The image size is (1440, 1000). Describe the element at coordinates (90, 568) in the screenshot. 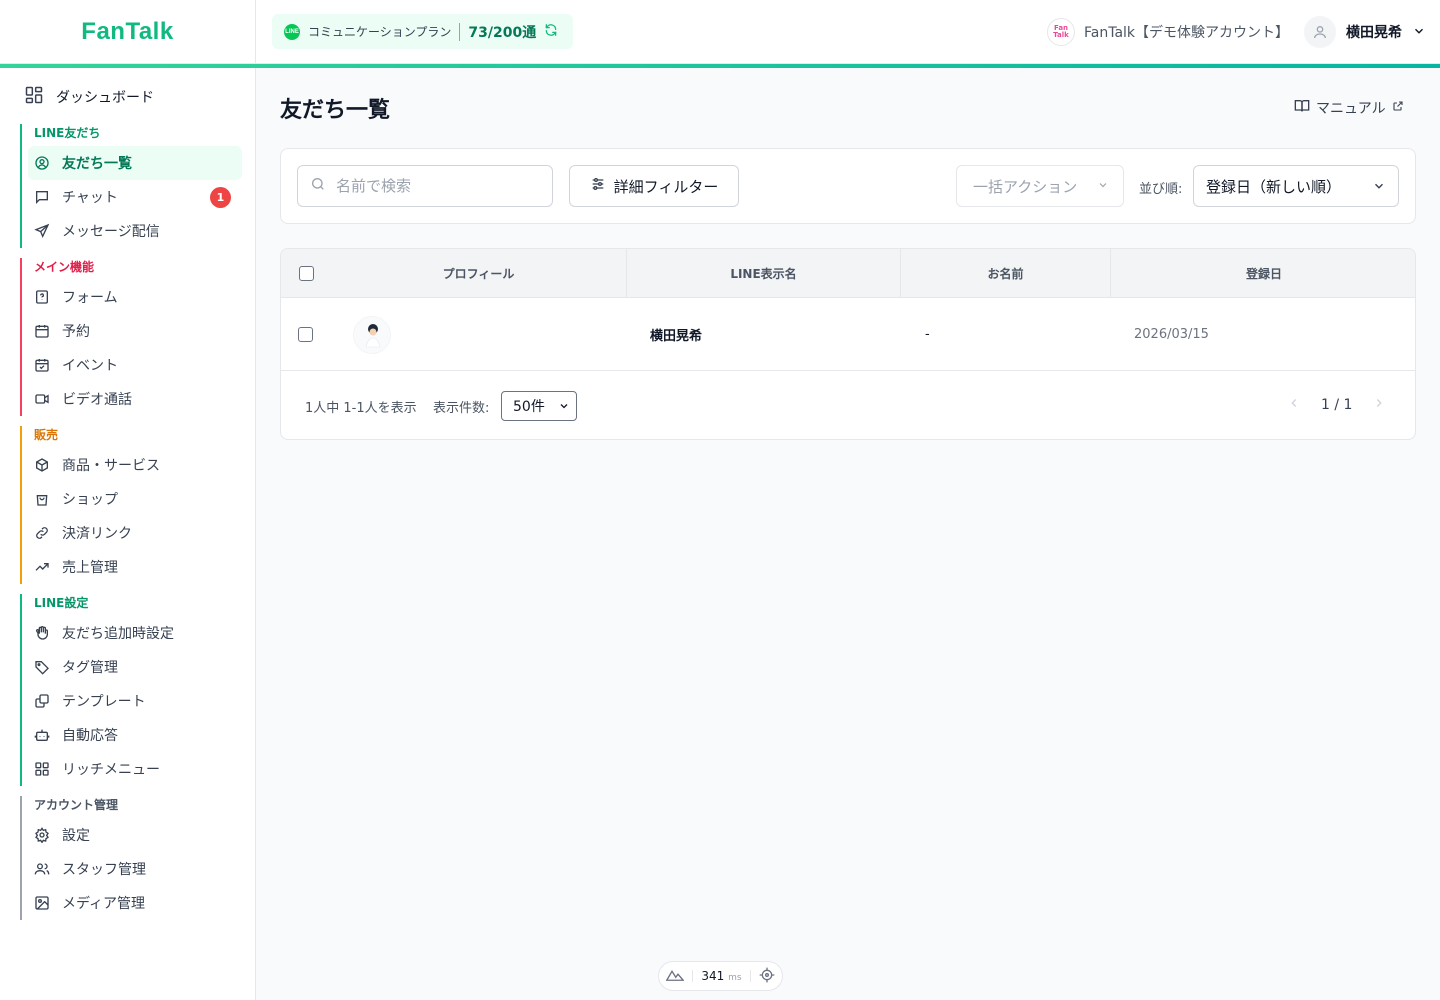

I see `sidebar-item-label: 売上管理` at that location.